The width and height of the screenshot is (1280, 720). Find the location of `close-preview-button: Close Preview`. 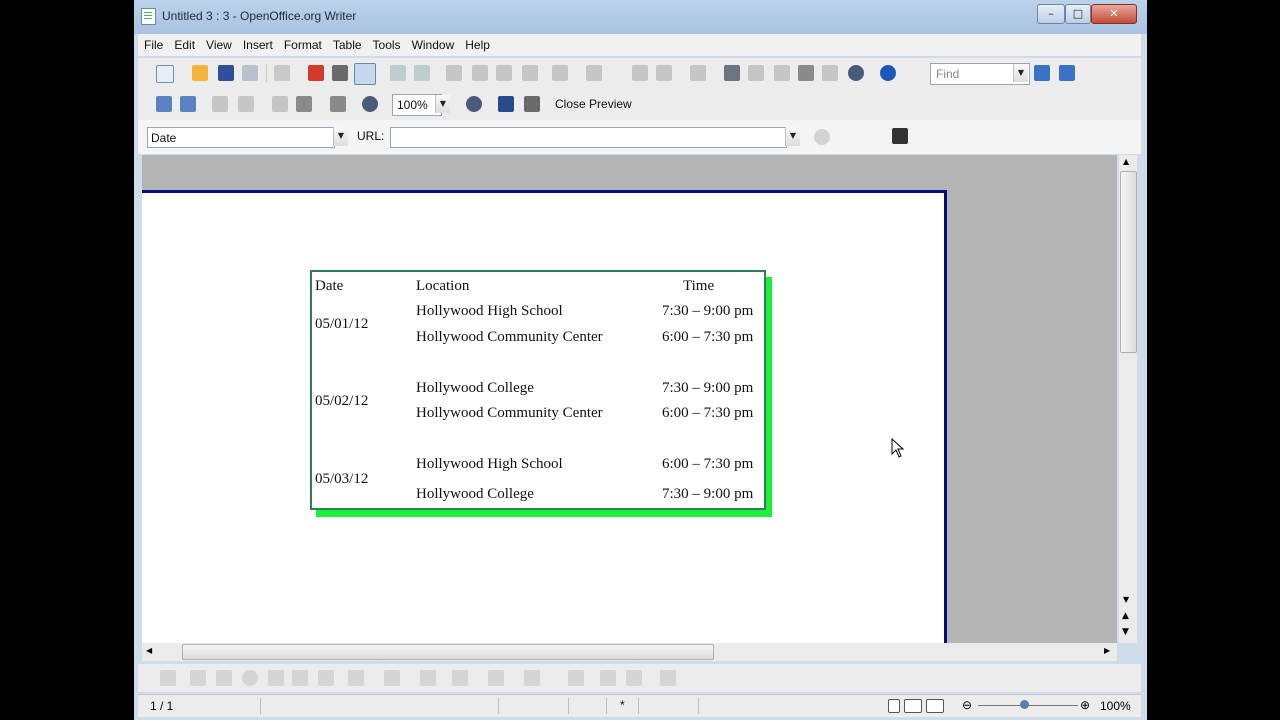

close-preview-button: Close Preview is located at coordinates (593, 104).